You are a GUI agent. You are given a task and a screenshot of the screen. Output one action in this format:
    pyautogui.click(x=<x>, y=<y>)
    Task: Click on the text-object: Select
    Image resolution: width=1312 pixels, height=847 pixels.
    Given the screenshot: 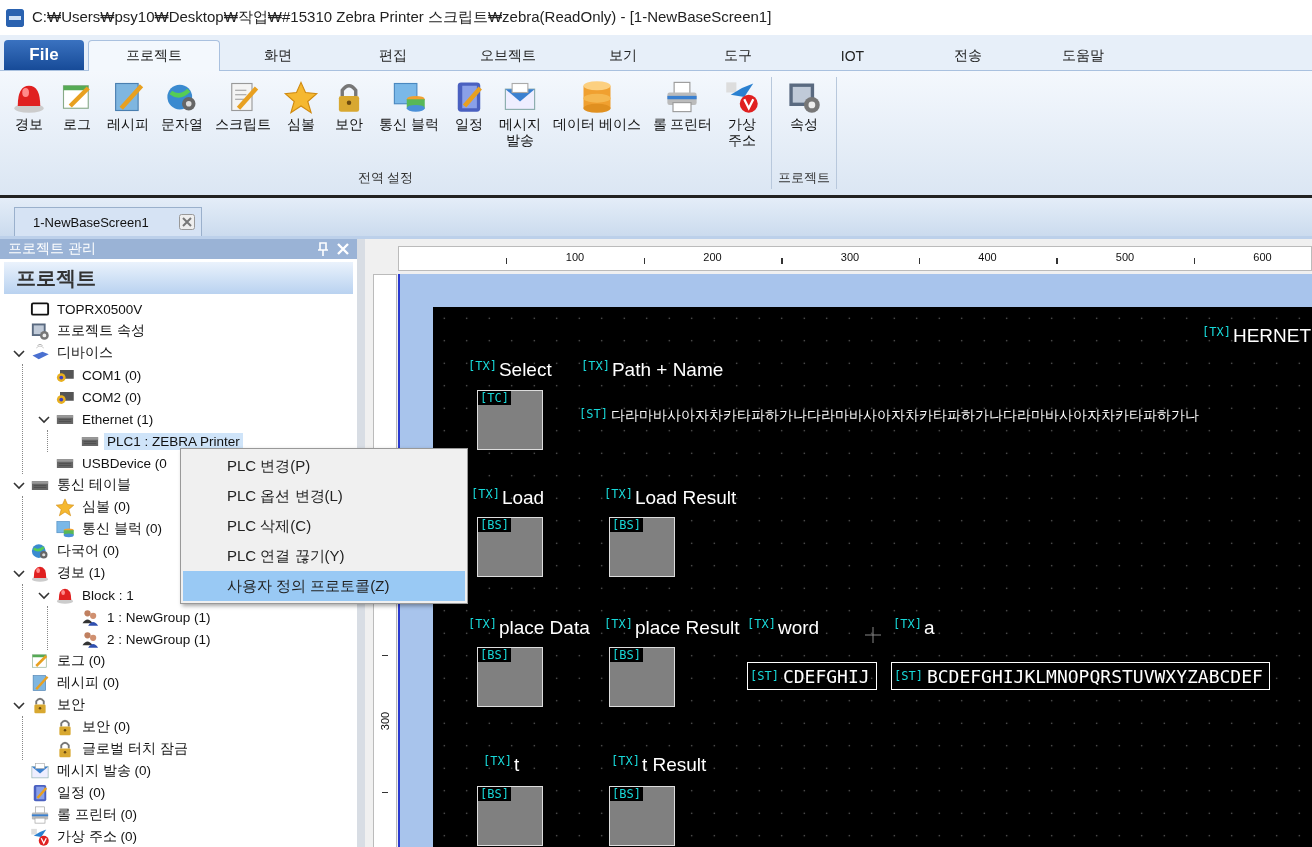 What is the action you would take?
    pyautogui.click(x=525, y=370)
    